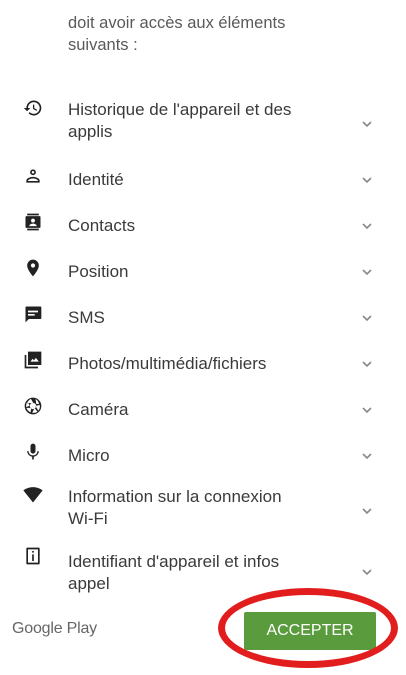 This screenshot has height=675, width=406. I want to click on permission-label: Contacts, so click(102, 225).